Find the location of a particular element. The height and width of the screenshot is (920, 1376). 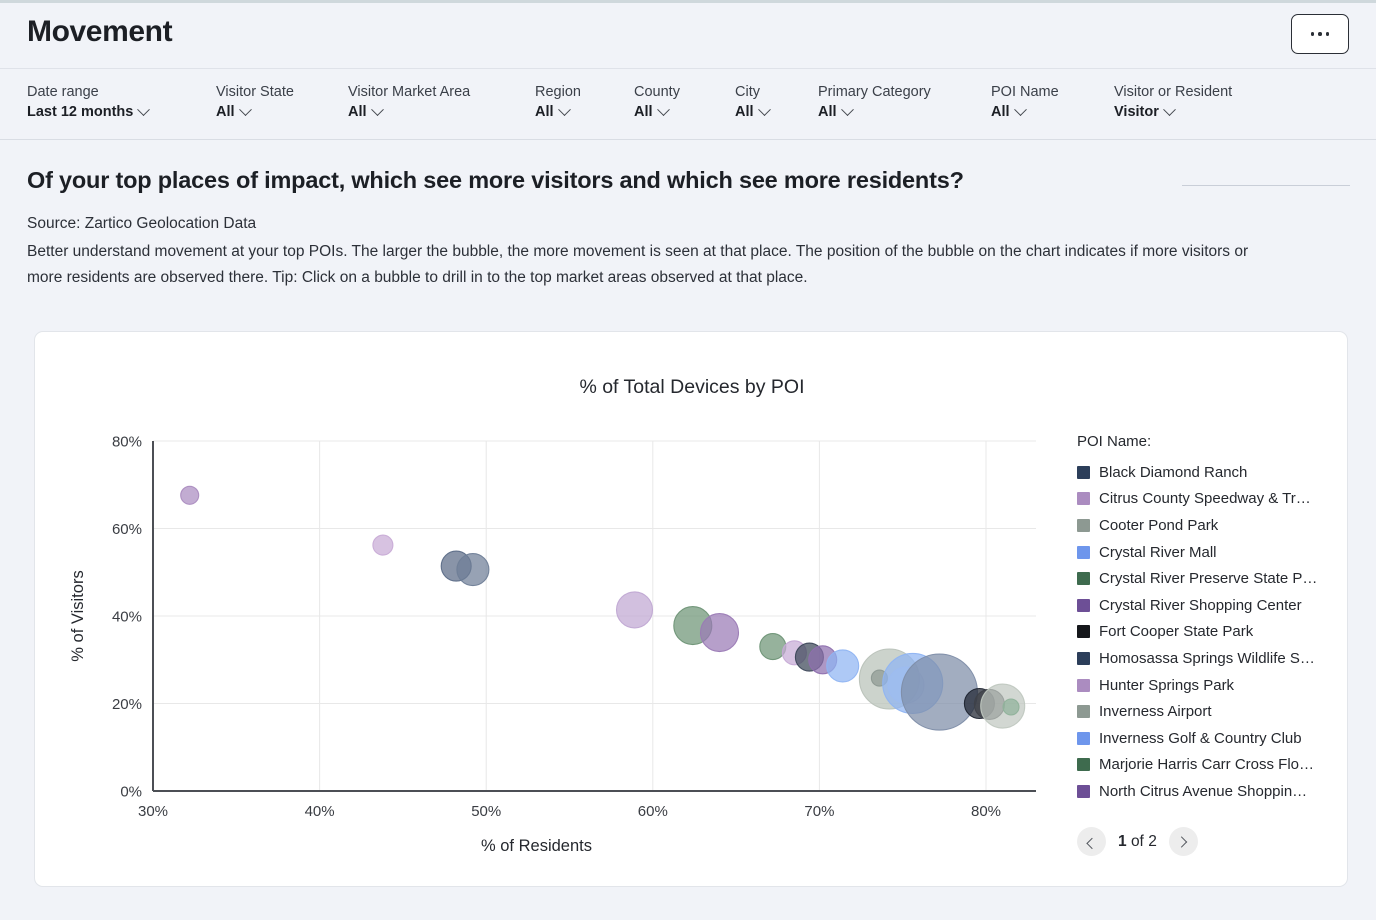

page-title: Movement is located at coordinates (100, 31).